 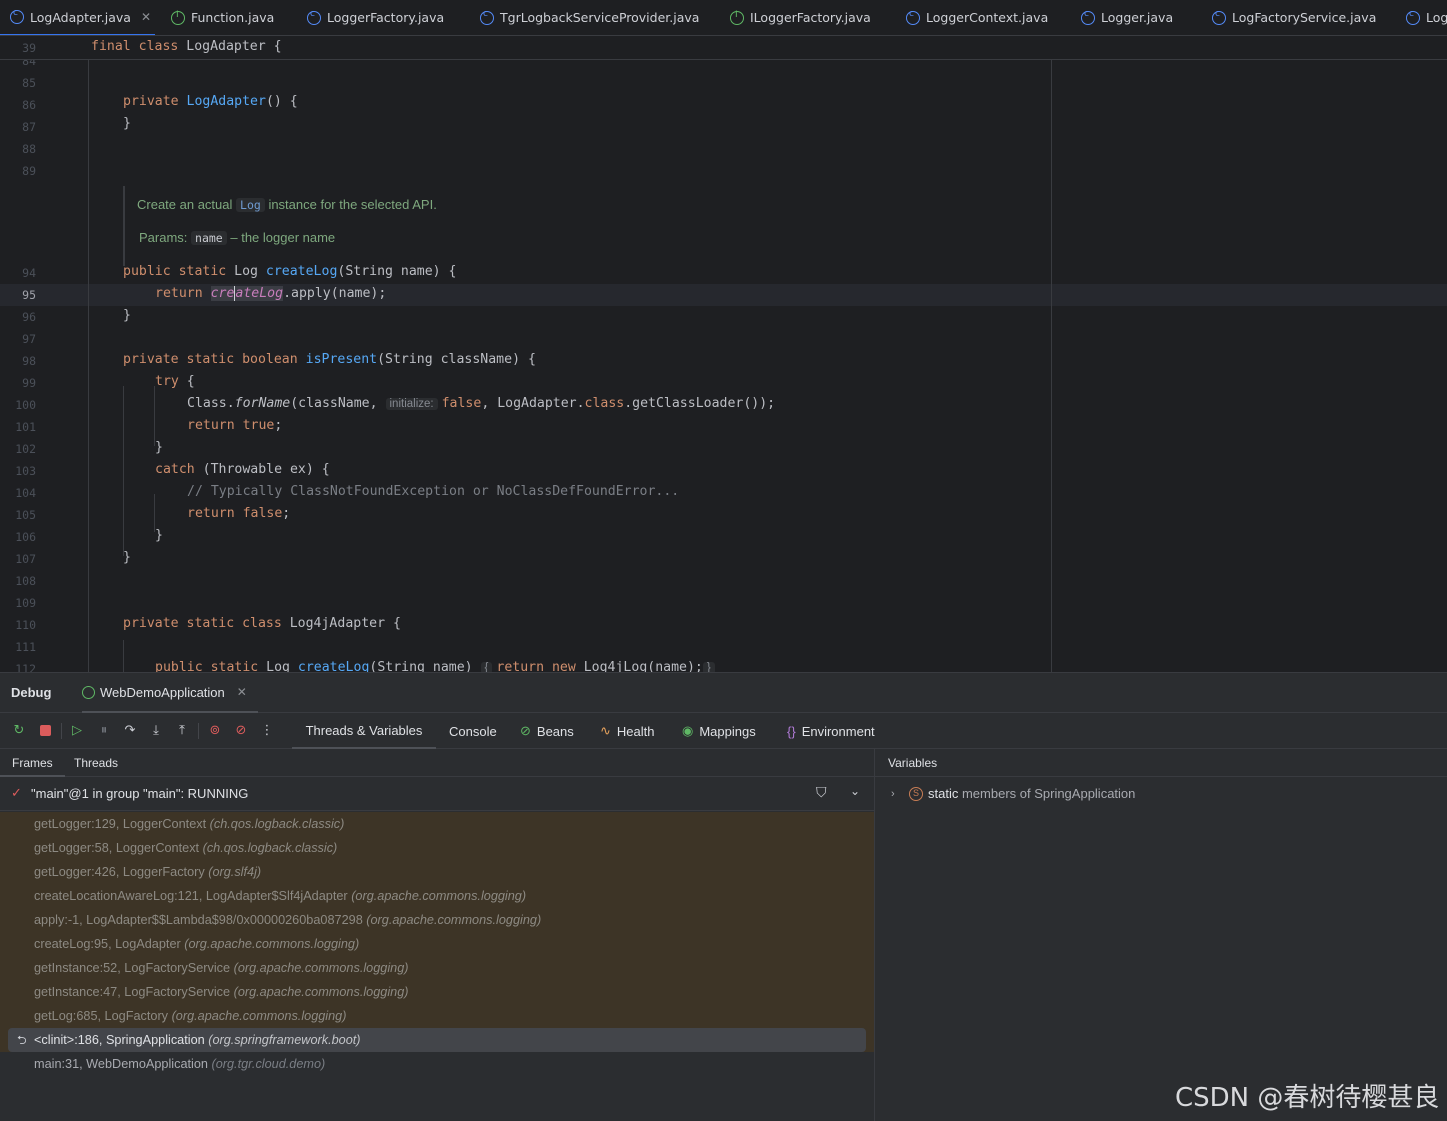 I want to click on variable-row: › S static members of SpringApplication, so click(x=1161, y=794).